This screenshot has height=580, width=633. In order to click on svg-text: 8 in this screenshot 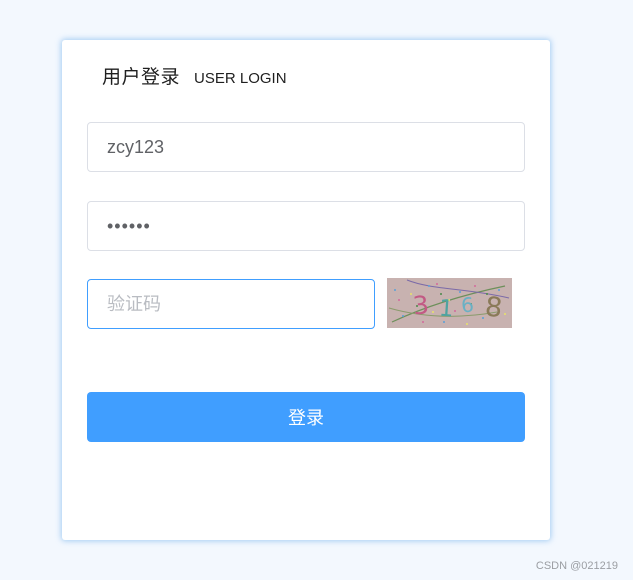, I will do `click(493, 307)`.